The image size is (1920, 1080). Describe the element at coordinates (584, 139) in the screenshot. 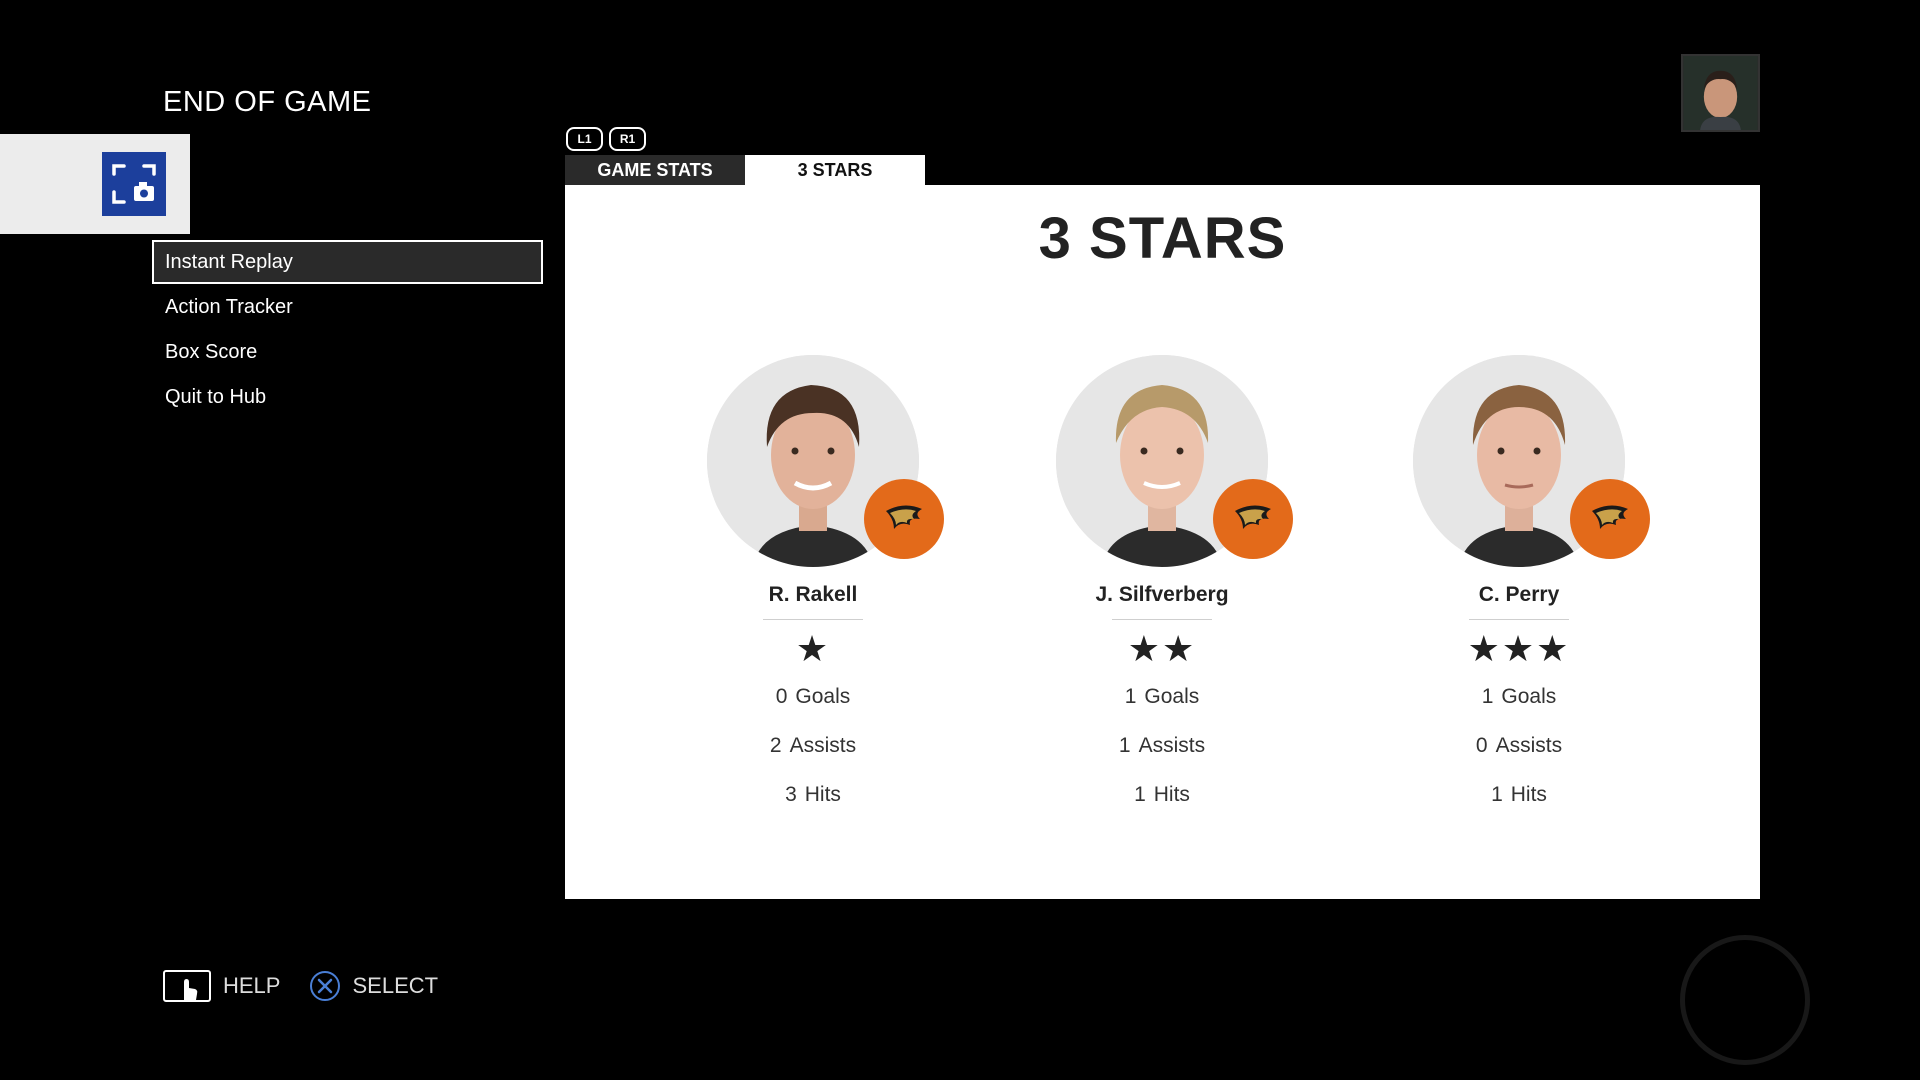

I see `l1-button-icon: L1` at that location.